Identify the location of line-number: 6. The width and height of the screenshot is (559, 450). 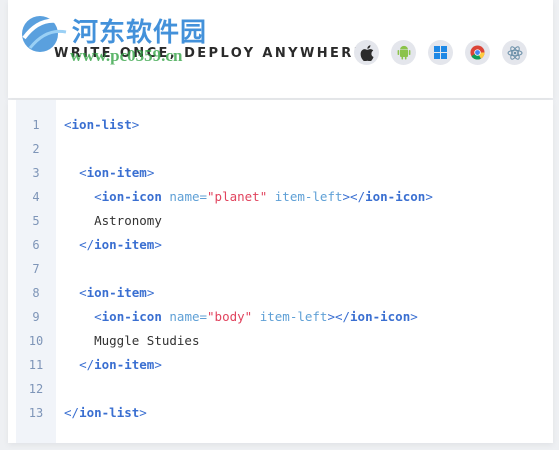
(36, 245).